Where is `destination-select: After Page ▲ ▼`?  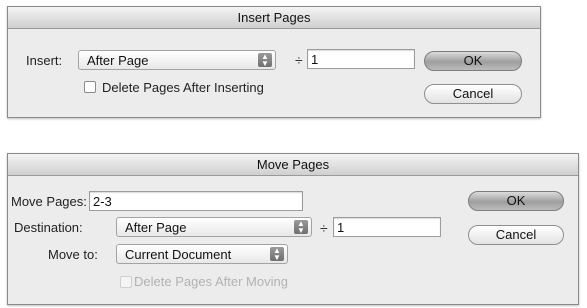
destination-select: After Page ▲ ▼ is located at coordinates (214, 227).